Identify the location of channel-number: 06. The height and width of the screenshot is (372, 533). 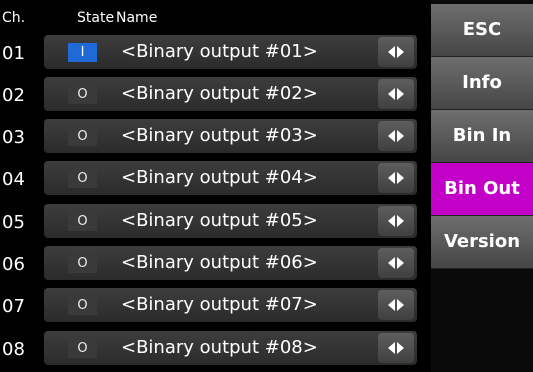
(13, 264).